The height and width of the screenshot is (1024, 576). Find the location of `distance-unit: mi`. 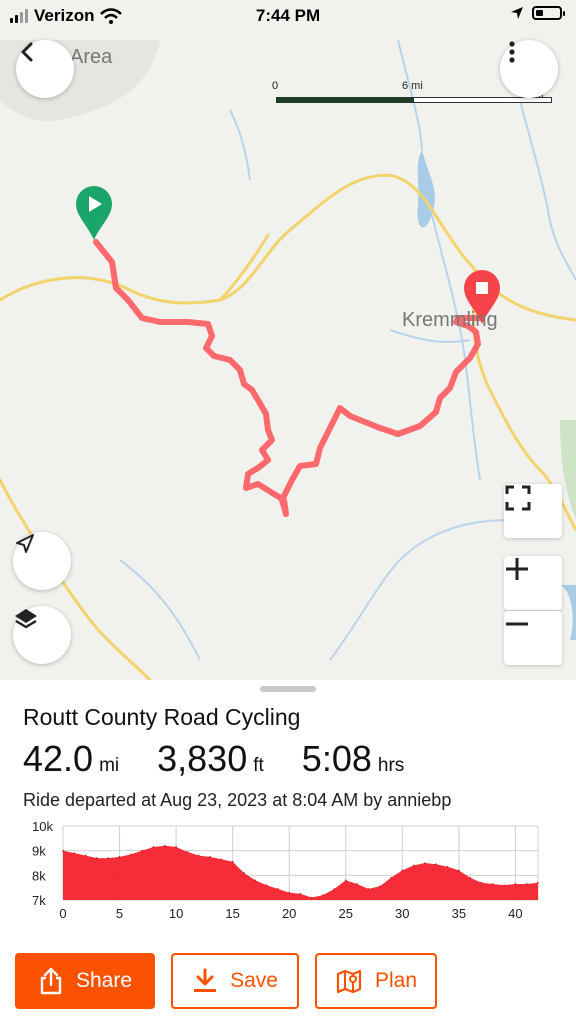

distance-unit: mi is located at coordinates (109, 765).